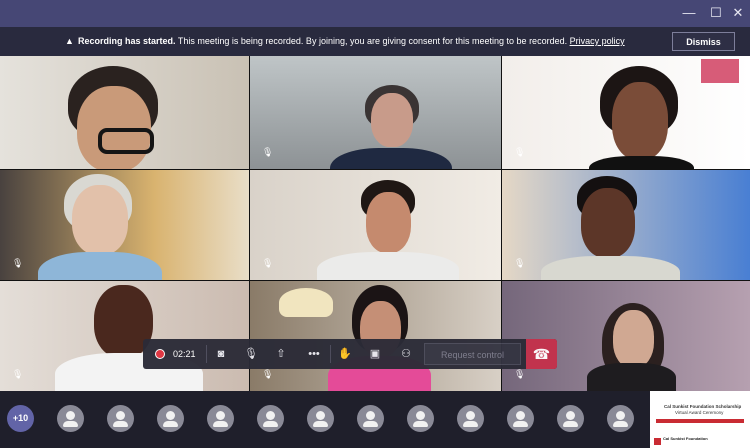 Image resolution: width=750 pixels, height=448 pixels. What do you see at coordinates (124, 225) in the screenshot?
I see `video-tile-4: 🎙` at bounding box center [124, 225].